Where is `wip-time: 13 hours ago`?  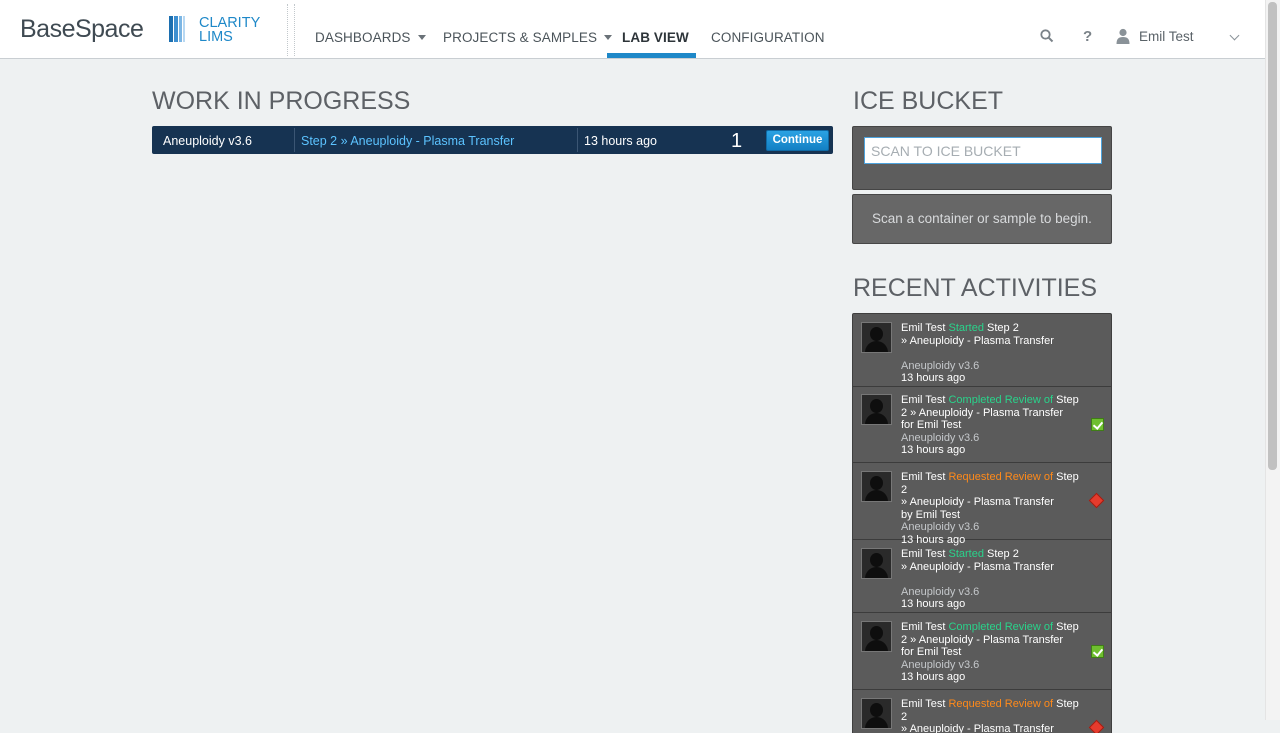 wip-time: 13 hours ago is located at coordinates (620, 141).